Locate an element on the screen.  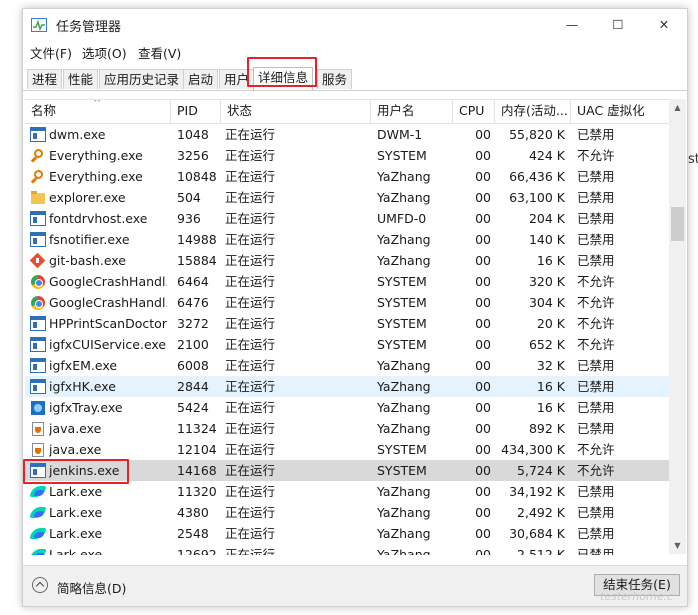
process-pid: 3272 is located at coordinates (193, 323).